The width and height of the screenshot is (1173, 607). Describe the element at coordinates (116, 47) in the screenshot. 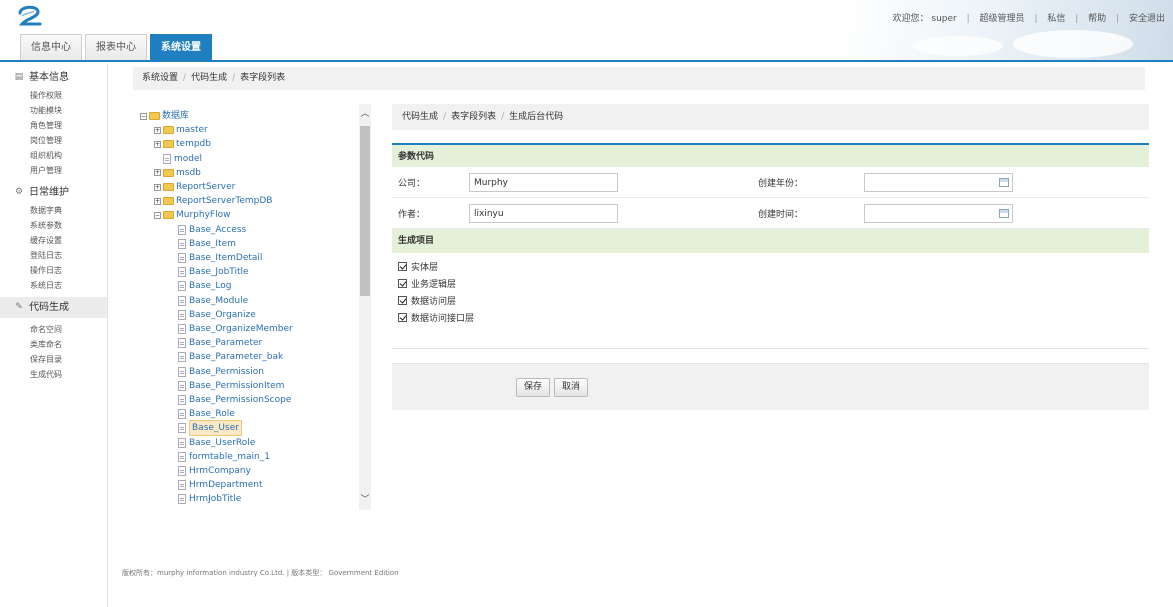

I see `tab-report-center: 报表中心` at that location.